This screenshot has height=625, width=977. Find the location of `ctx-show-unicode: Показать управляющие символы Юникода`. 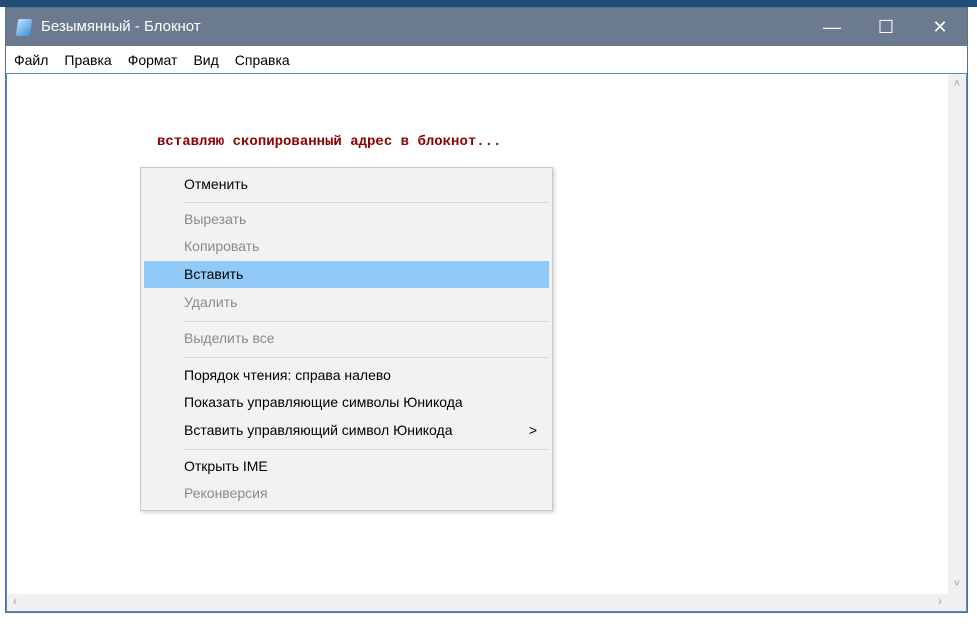

ctx-show-unicode: Показать управляющие символы Юникода is located at coordinates (346, 402).